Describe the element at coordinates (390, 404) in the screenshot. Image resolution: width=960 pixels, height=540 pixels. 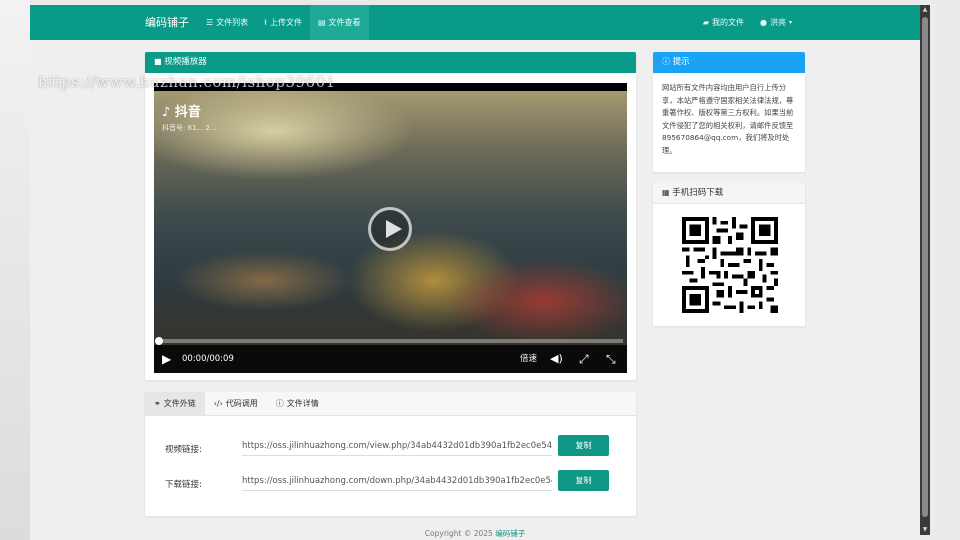
I see `link-tabs: ⚭ 文件外链 ‹/› 代码调用 ⓘ 文件详情` at that location.